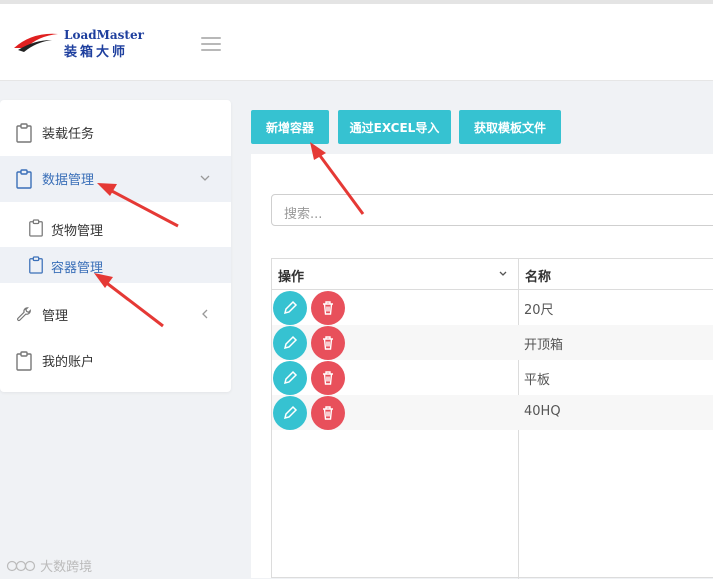  Describe the element at coordinates (115, 315) in the screenshot. I see `sidebar-item-admin: 管理` at that location.